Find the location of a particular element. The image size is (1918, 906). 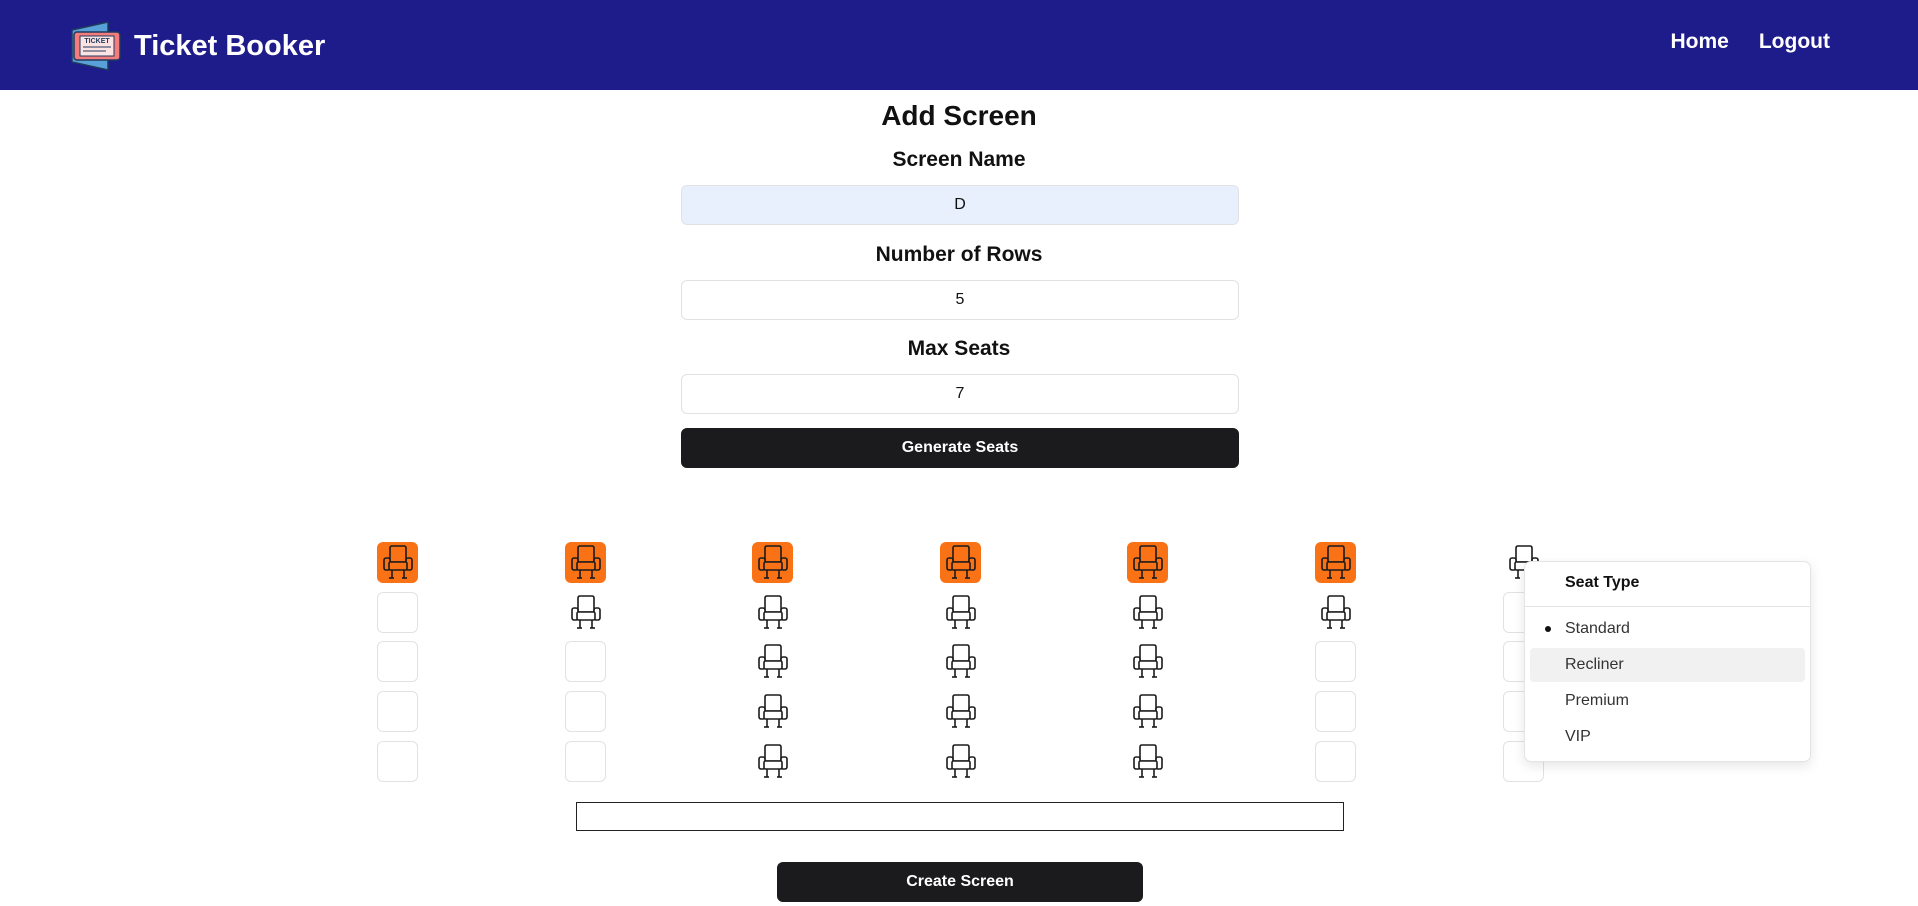

screen-name-input is located at coordinates (960, 205).